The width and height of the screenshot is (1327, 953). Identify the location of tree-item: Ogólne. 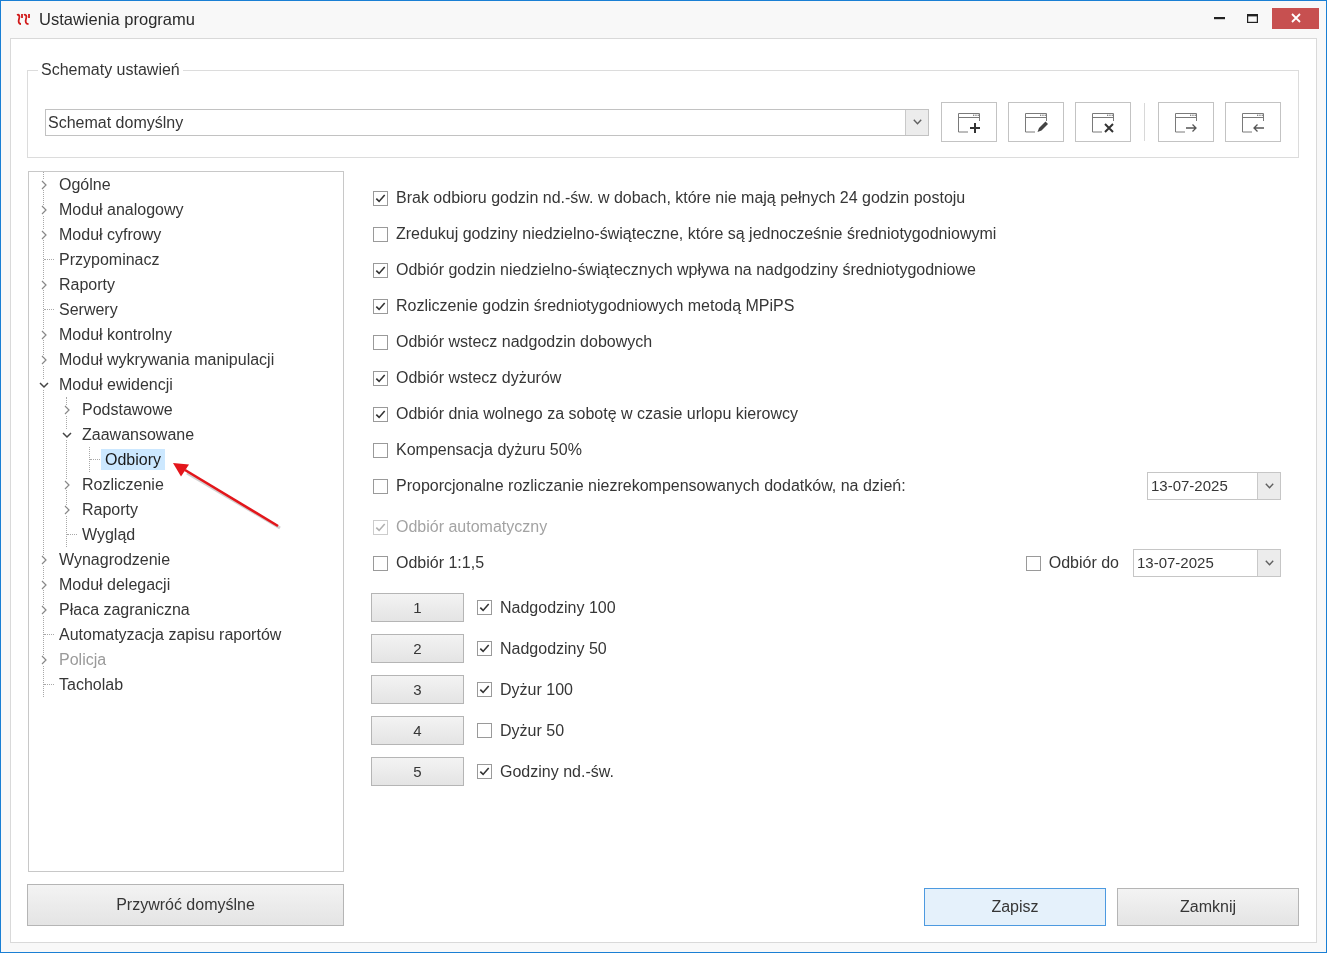
(85, 184).